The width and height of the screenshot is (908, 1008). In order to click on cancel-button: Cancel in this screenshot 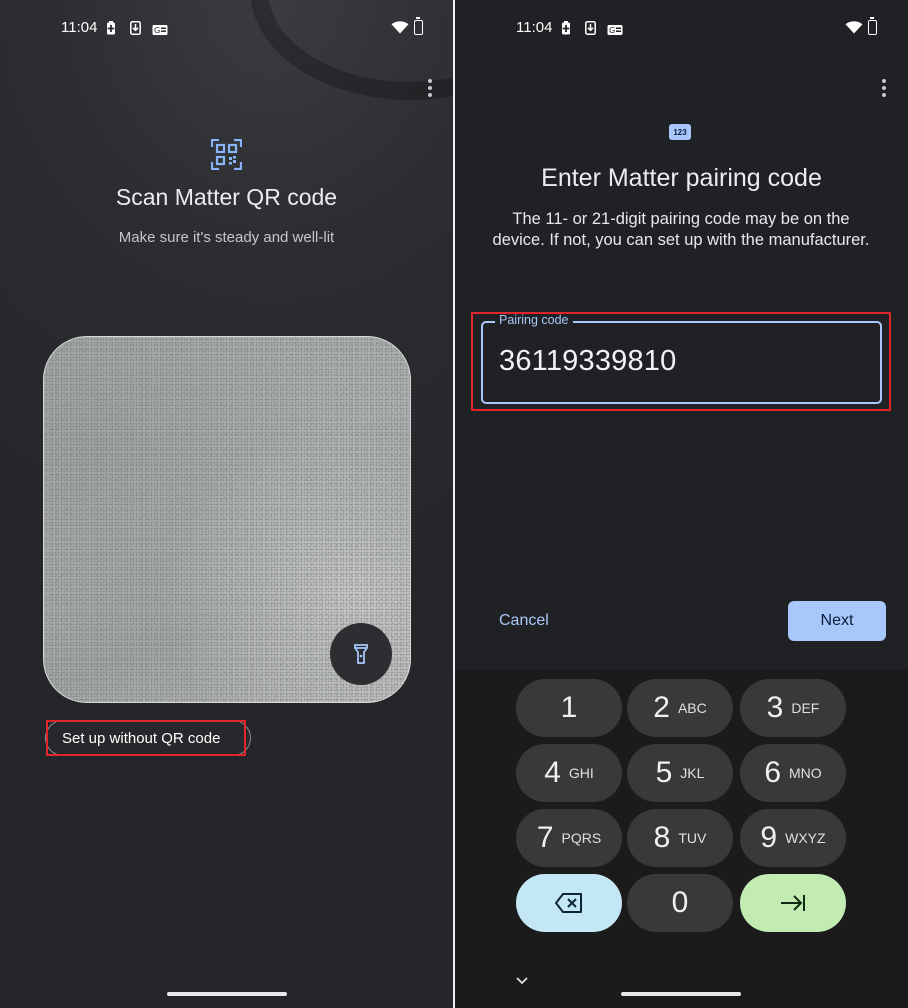, I will do `click(524, 621)`.